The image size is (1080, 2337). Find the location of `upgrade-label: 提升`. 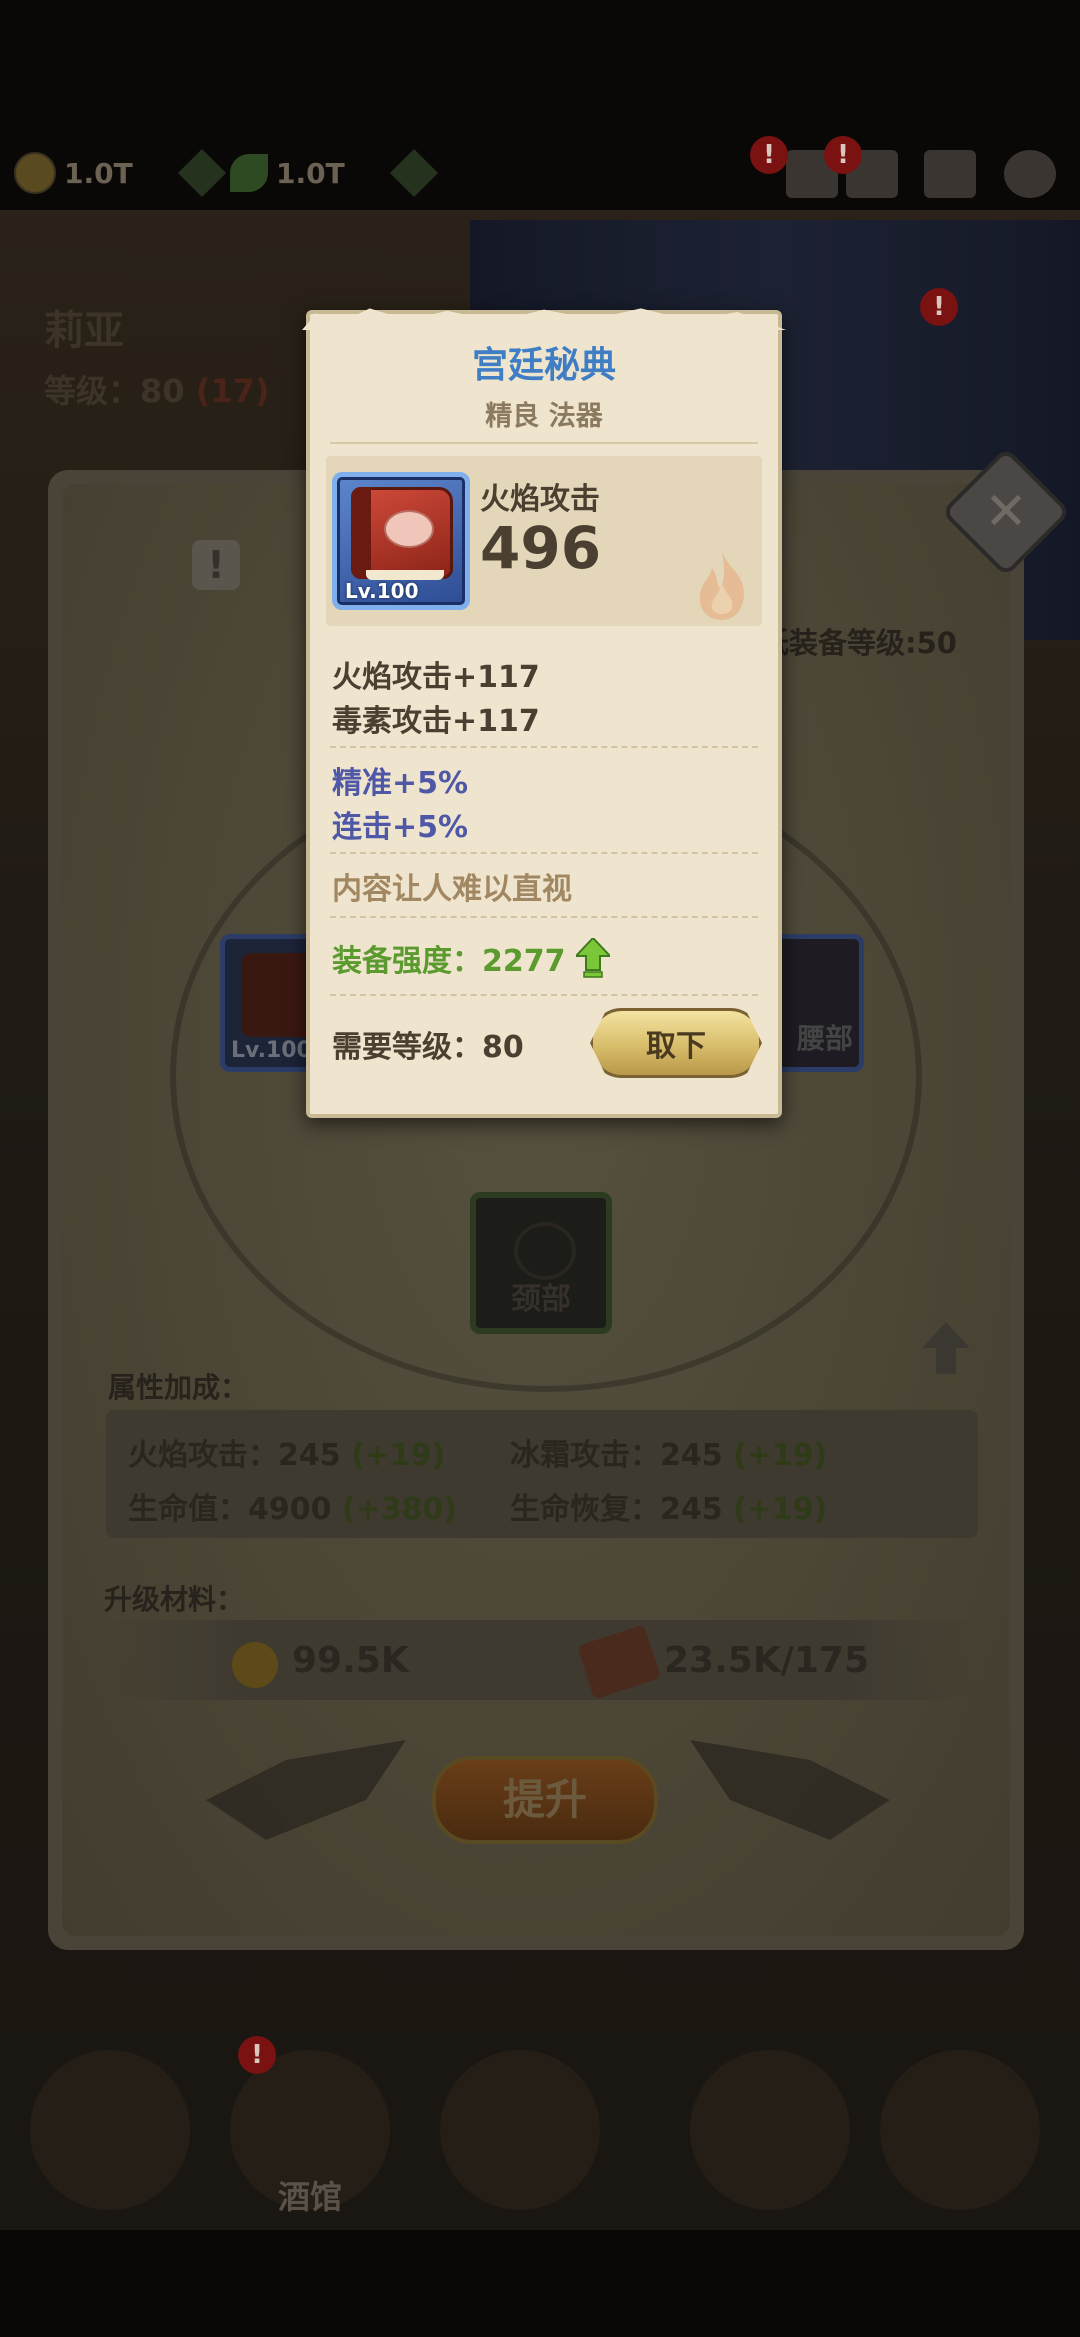

upgrade-label: 提升 is located at coordinates (544, 1799).